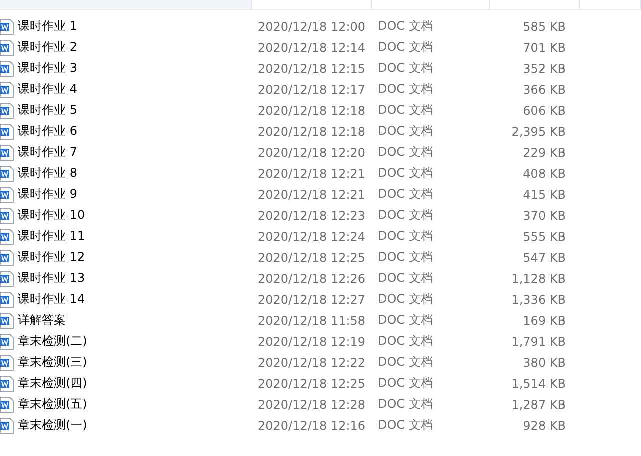 This screenshot has width=641, height=456. I want to click on file-size: 229 KB, so click(544, 153).